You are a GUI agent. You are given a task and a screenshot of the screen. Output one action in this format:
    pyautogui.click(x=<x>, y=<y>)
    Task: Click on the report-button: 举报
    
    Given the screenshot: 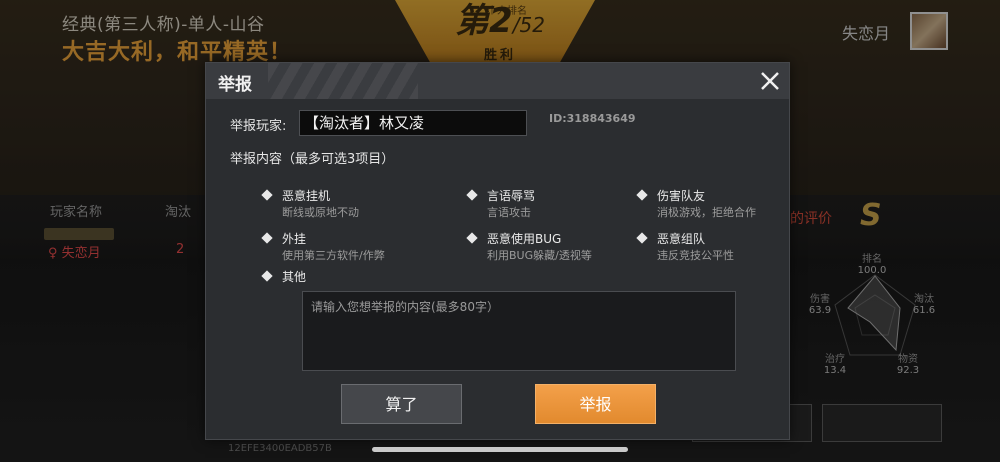 What is the action you would take?
    pyautogui.click(x=595, y=404)
    